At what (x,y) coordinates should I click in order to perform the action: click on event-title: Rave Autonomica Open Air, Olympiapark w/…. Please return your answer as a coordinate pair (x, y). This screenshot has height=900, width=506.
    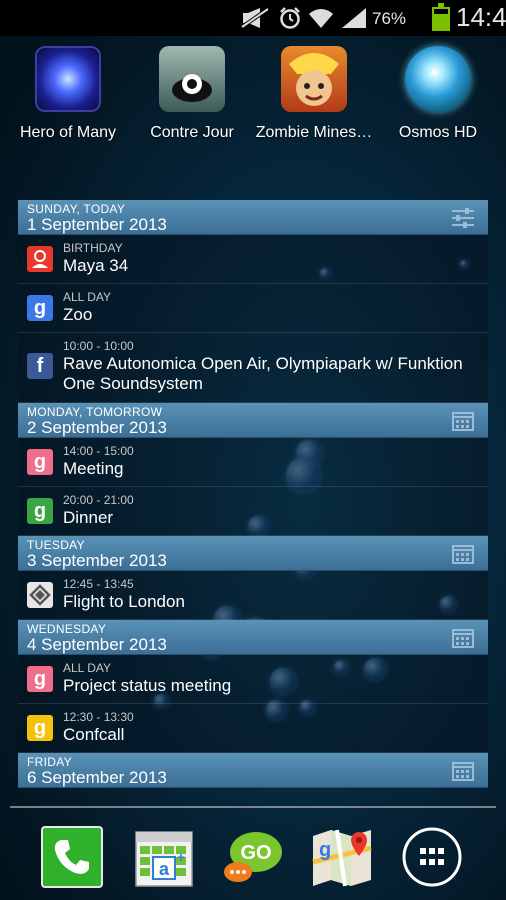
    Looking at the image, I should click on (263, 373).